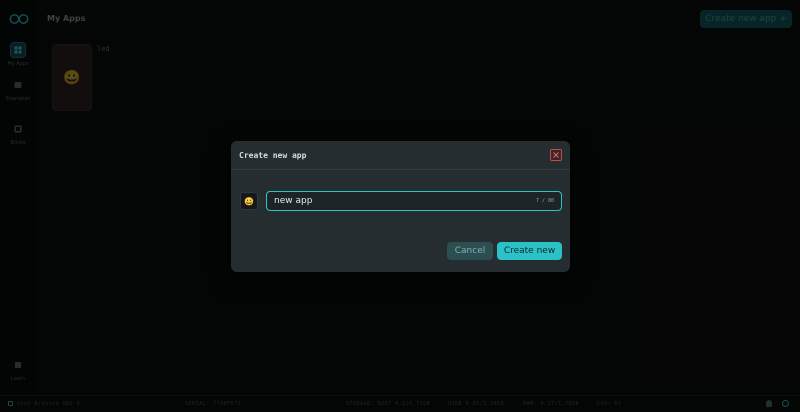 This screenshot has height=412, width=800. I want to click on char-counter: 7 / 80, so click(544, 201).